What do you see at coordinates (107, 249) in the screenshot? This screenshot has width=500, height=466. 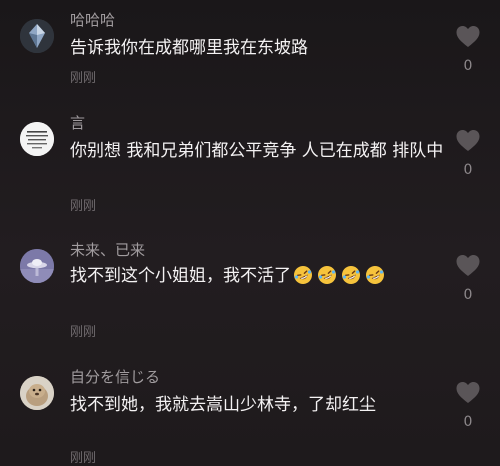 I see `comment-username: 未来、已来` at bounding box center [107, 249].